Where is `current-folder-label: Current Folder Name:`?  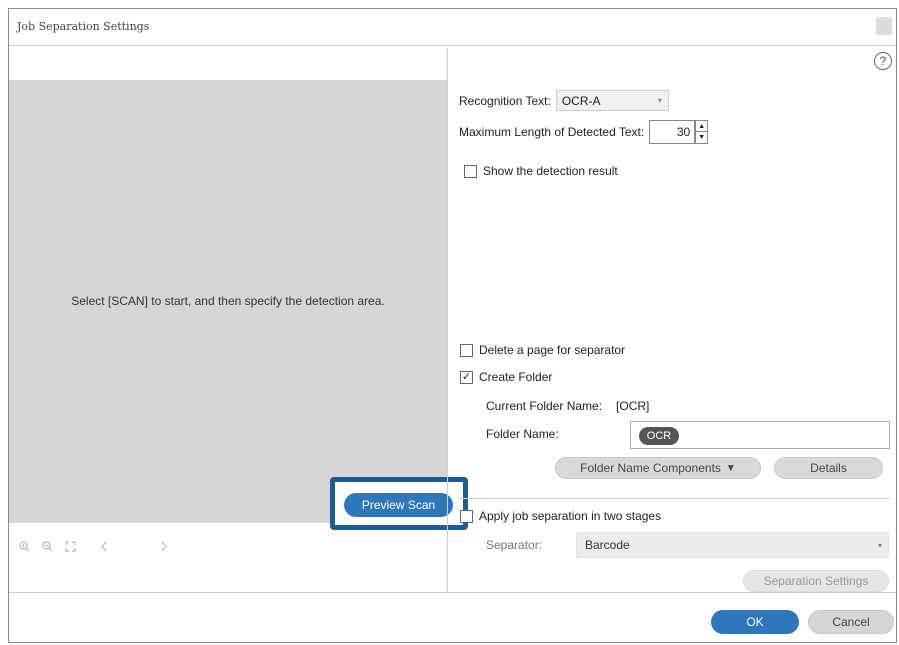
current-folder-label: Current Folder Name: is located at coordinates (544, 406).